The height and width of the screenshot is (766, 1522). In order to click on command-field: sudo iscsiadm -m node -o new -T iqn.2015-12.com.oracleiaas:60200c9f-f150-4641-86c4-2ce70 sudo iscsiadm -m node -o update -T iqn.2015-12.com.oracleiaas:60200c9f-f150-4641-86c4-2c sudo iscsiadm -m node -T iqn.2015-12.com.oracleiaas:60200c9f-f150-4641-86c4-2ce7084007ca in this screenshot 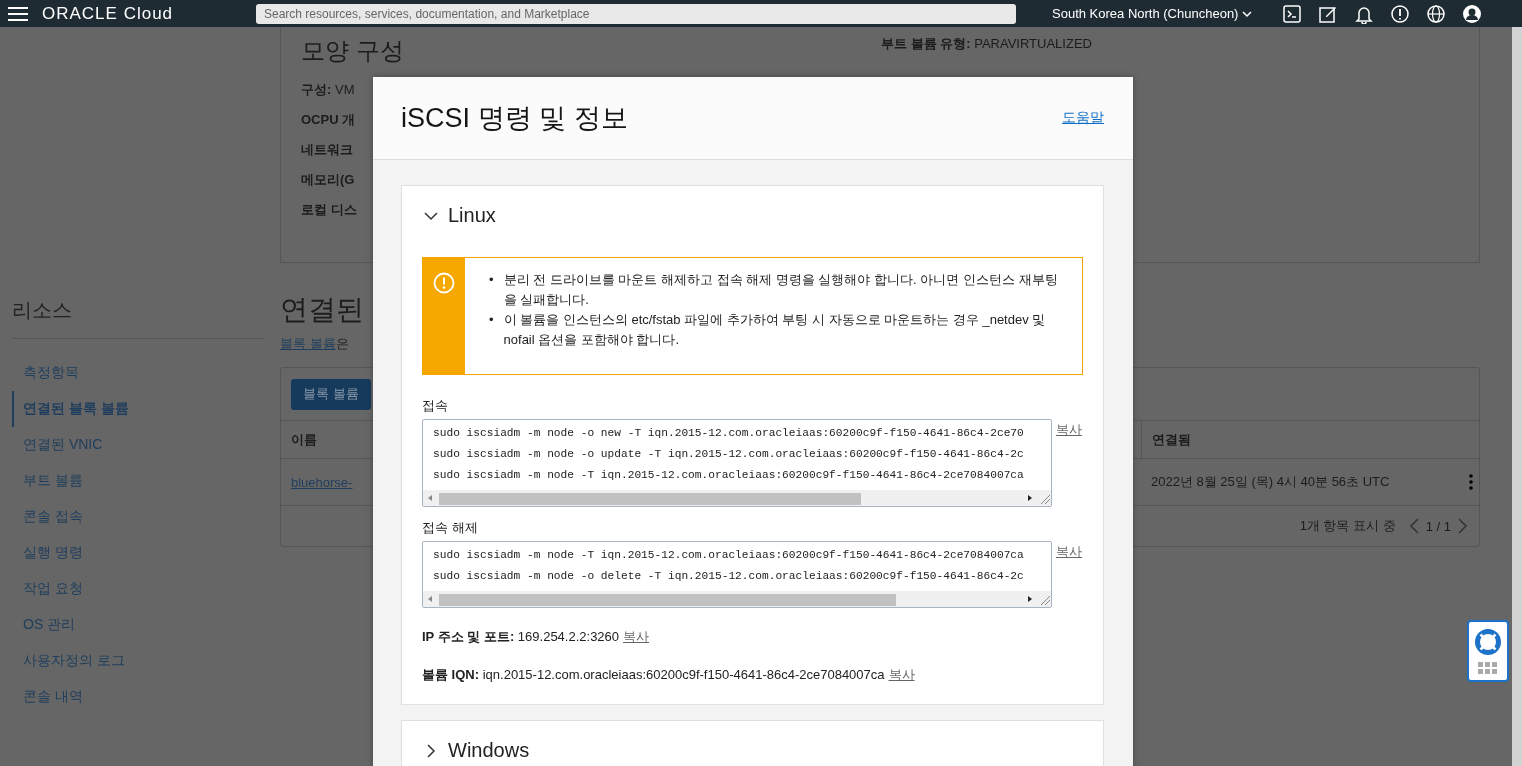, I will do `click(737, 463)`.